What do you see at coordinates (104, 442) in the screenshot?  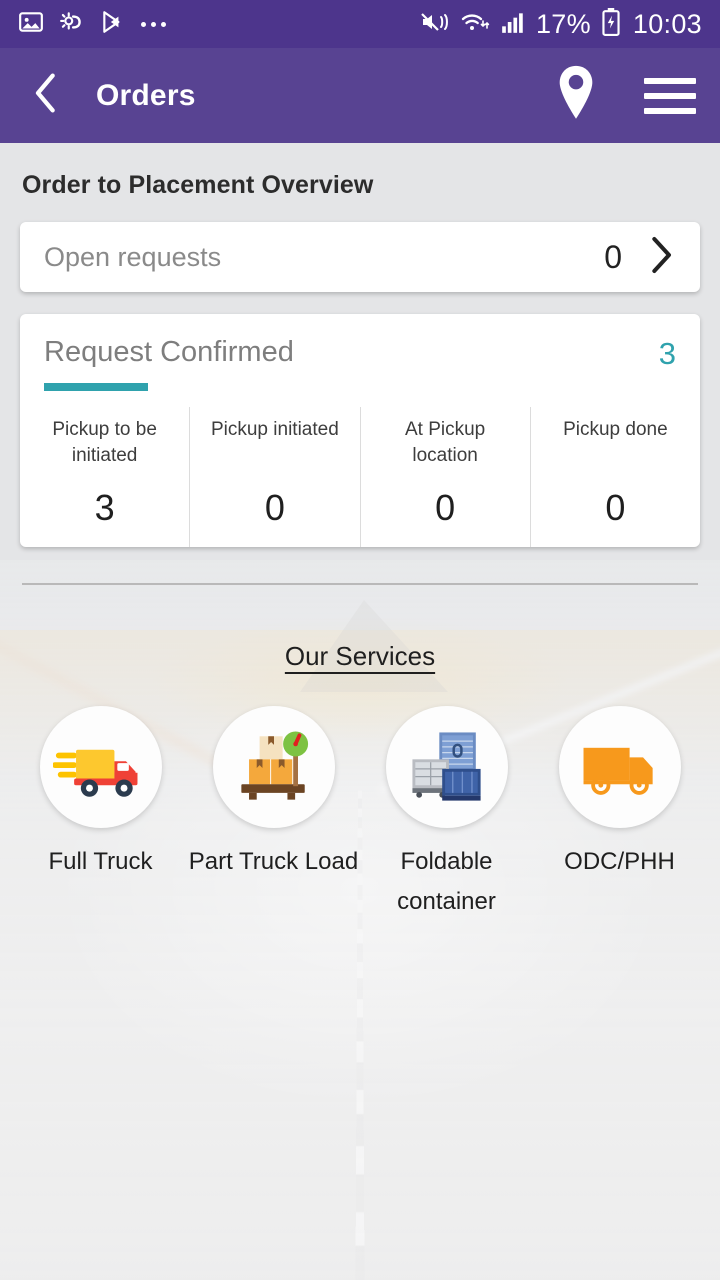 I see `stat-label: Pickup to be initiated` at bounding box center [104, 442].